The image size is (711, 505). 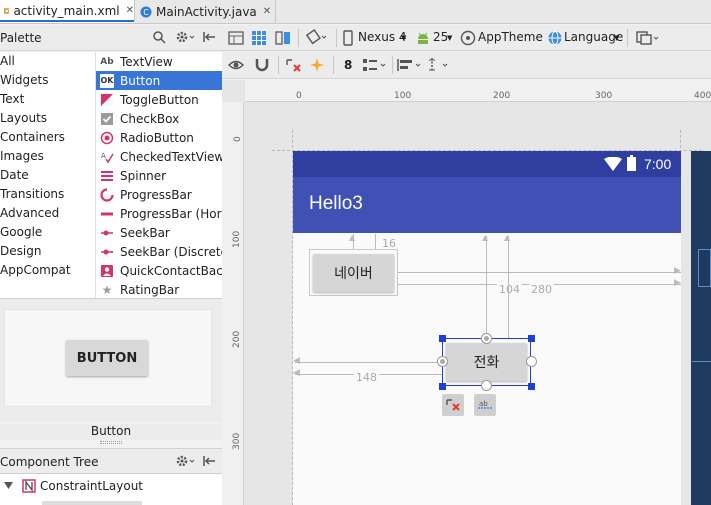 What do you see at coordinates (348, 38) in the screenshot?
I see `device-icon` at bounding box center [348, 38].